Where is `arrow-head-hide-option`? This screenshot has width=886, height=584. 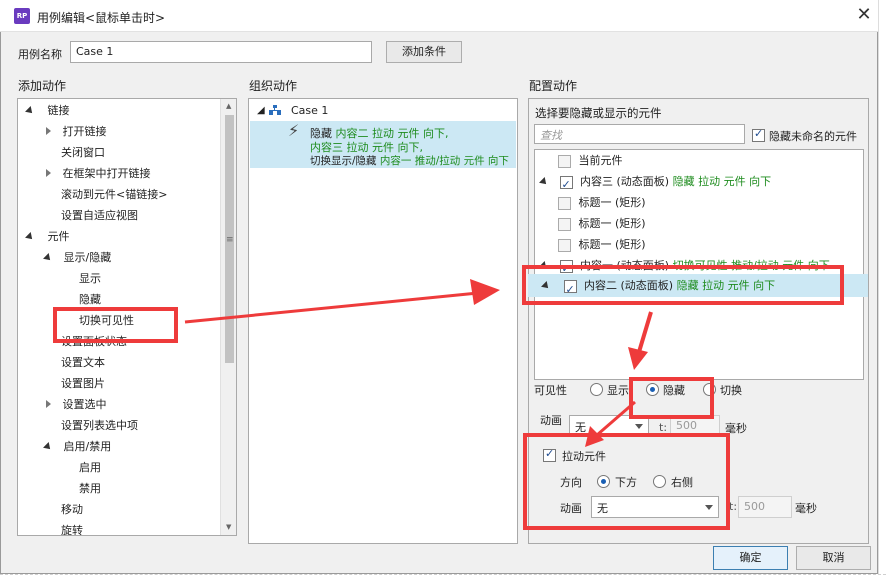
arrow-head-hide-option is located at coordinates (638, 358).